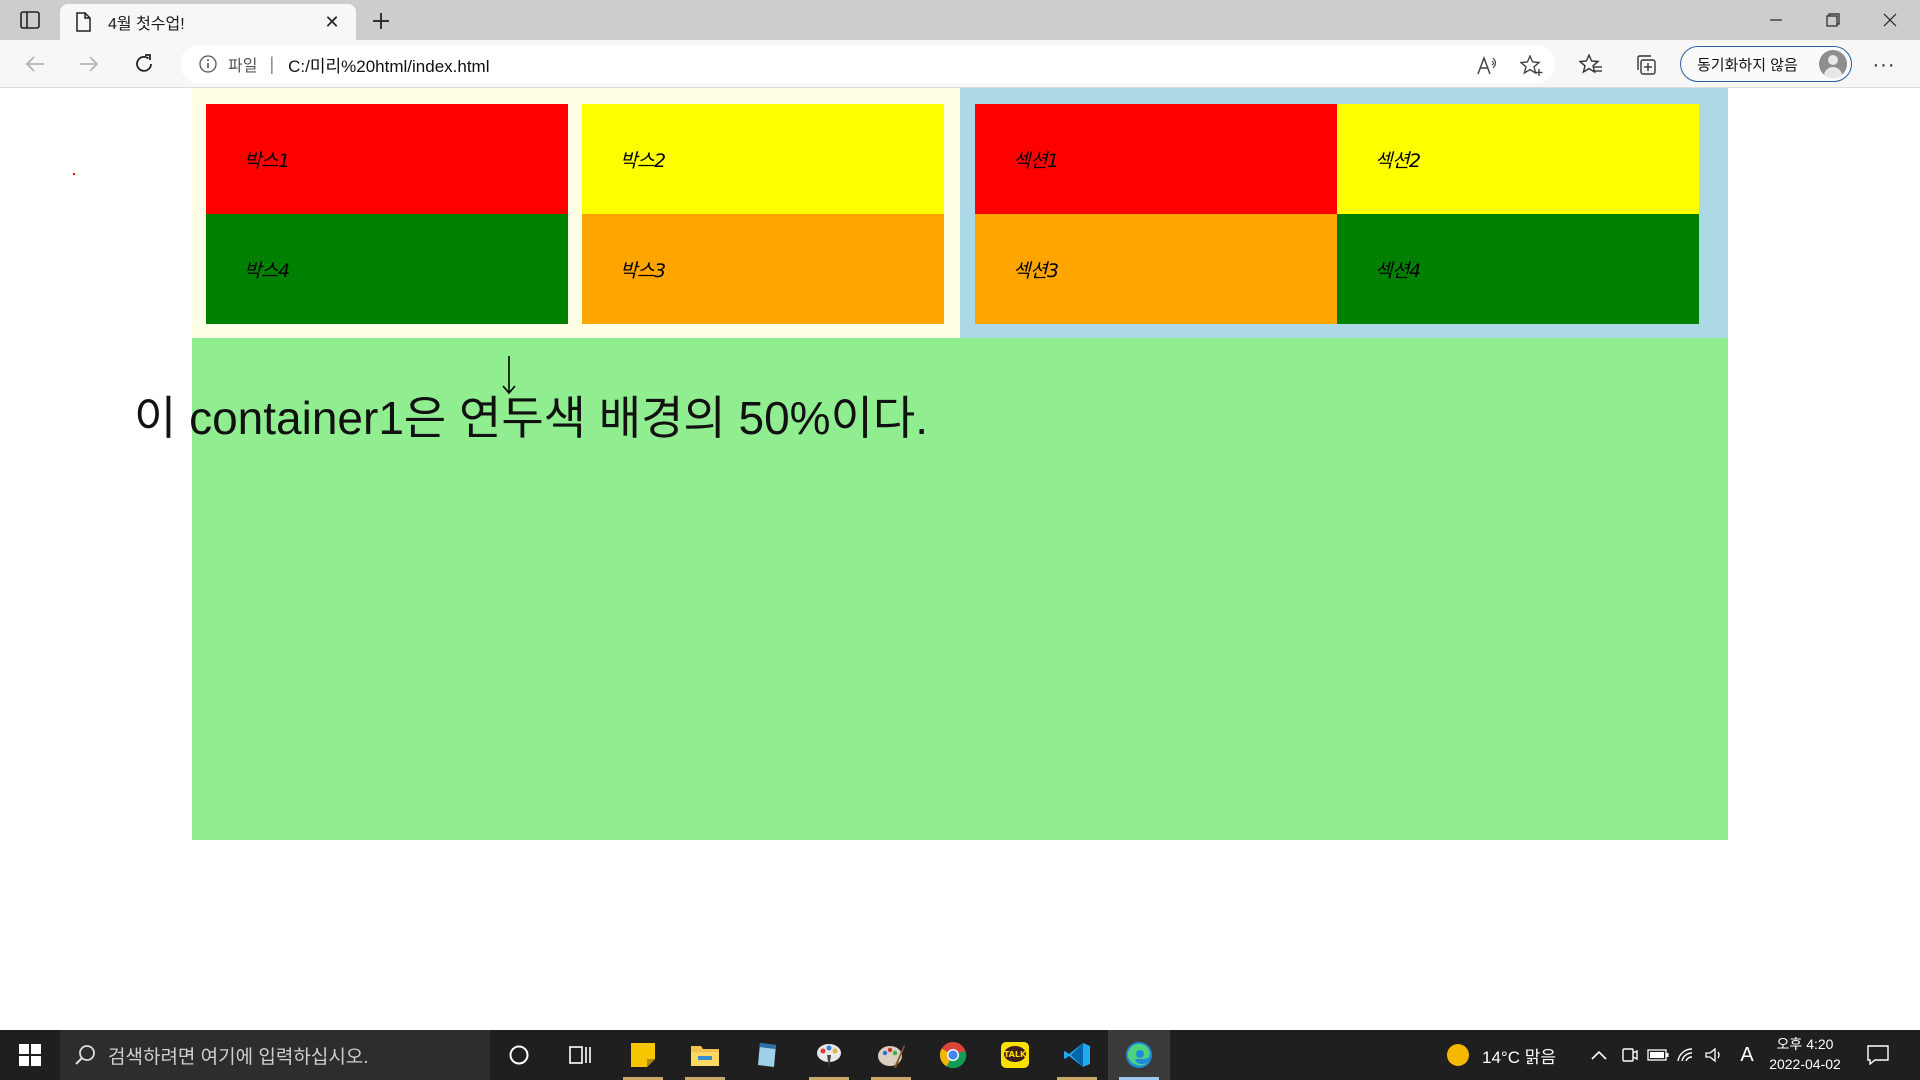  What do you see at coordinates (144, 64) in the screenshot?
I see `refresh-button` at bounding box center [144, 64].